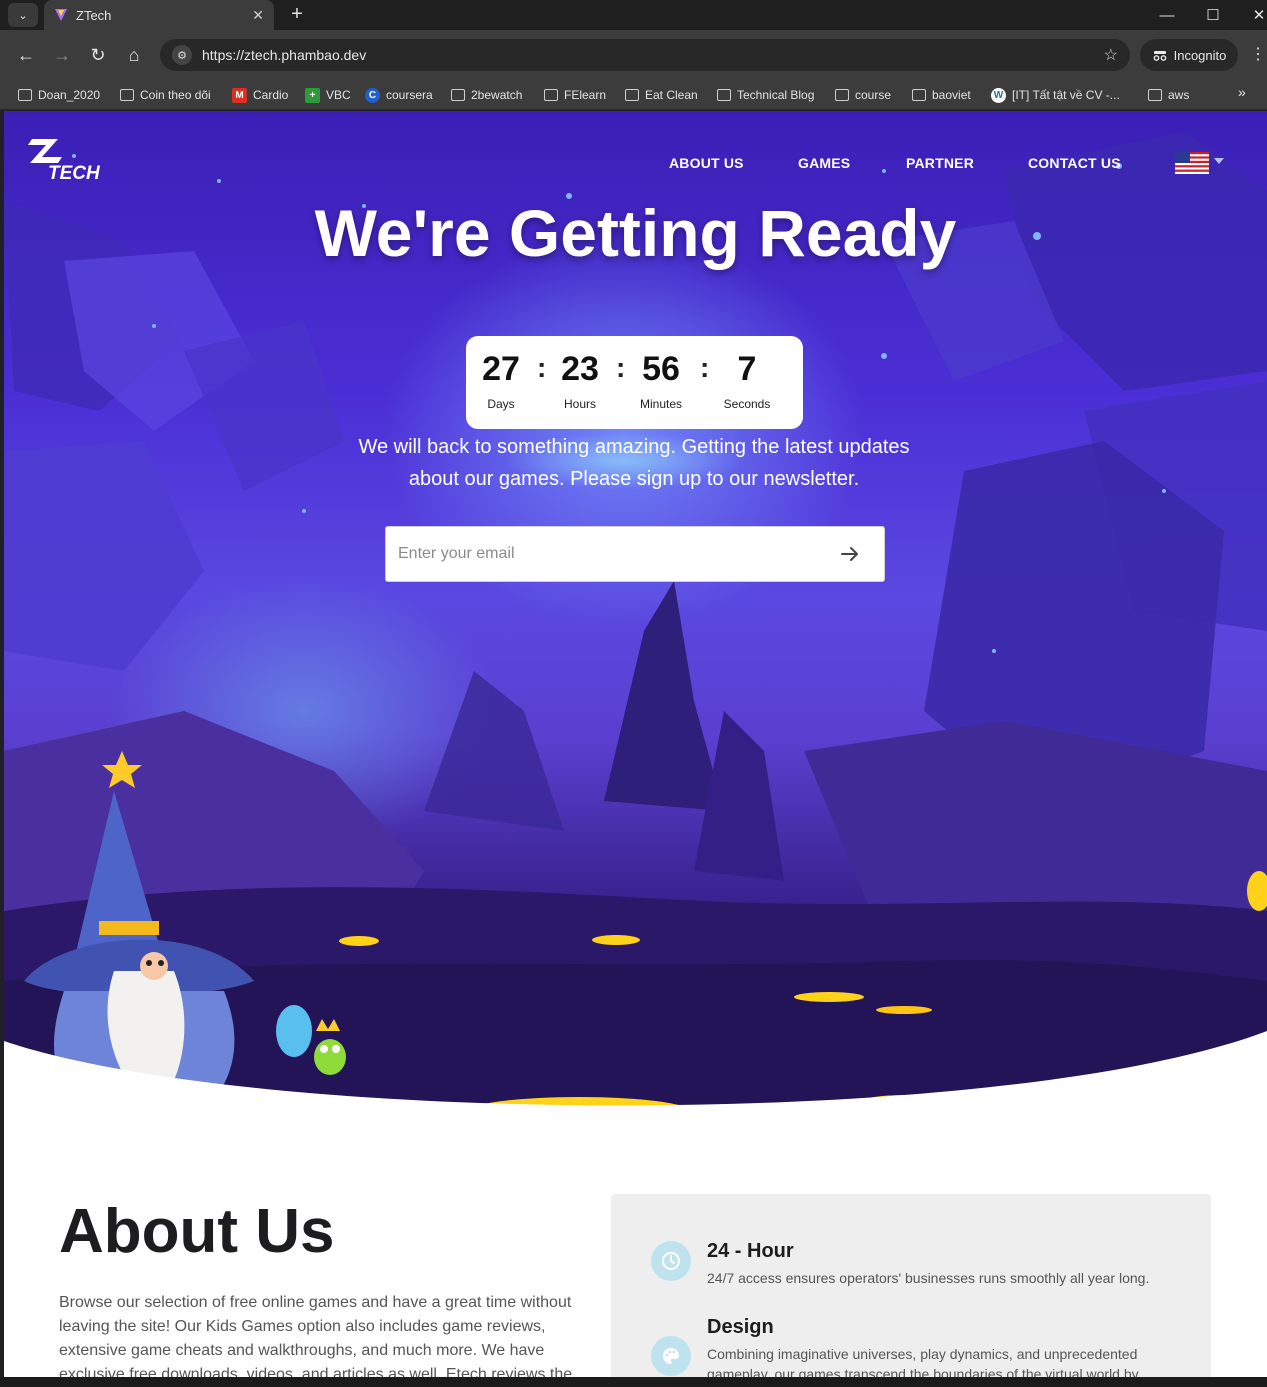 Image resolution: width=1267 pixels, height=1387 pixels. What do you see at coordinates (635, 1077) in the screenshot?
I see `hero-curve-divider` at bounding box center [635, 1077].